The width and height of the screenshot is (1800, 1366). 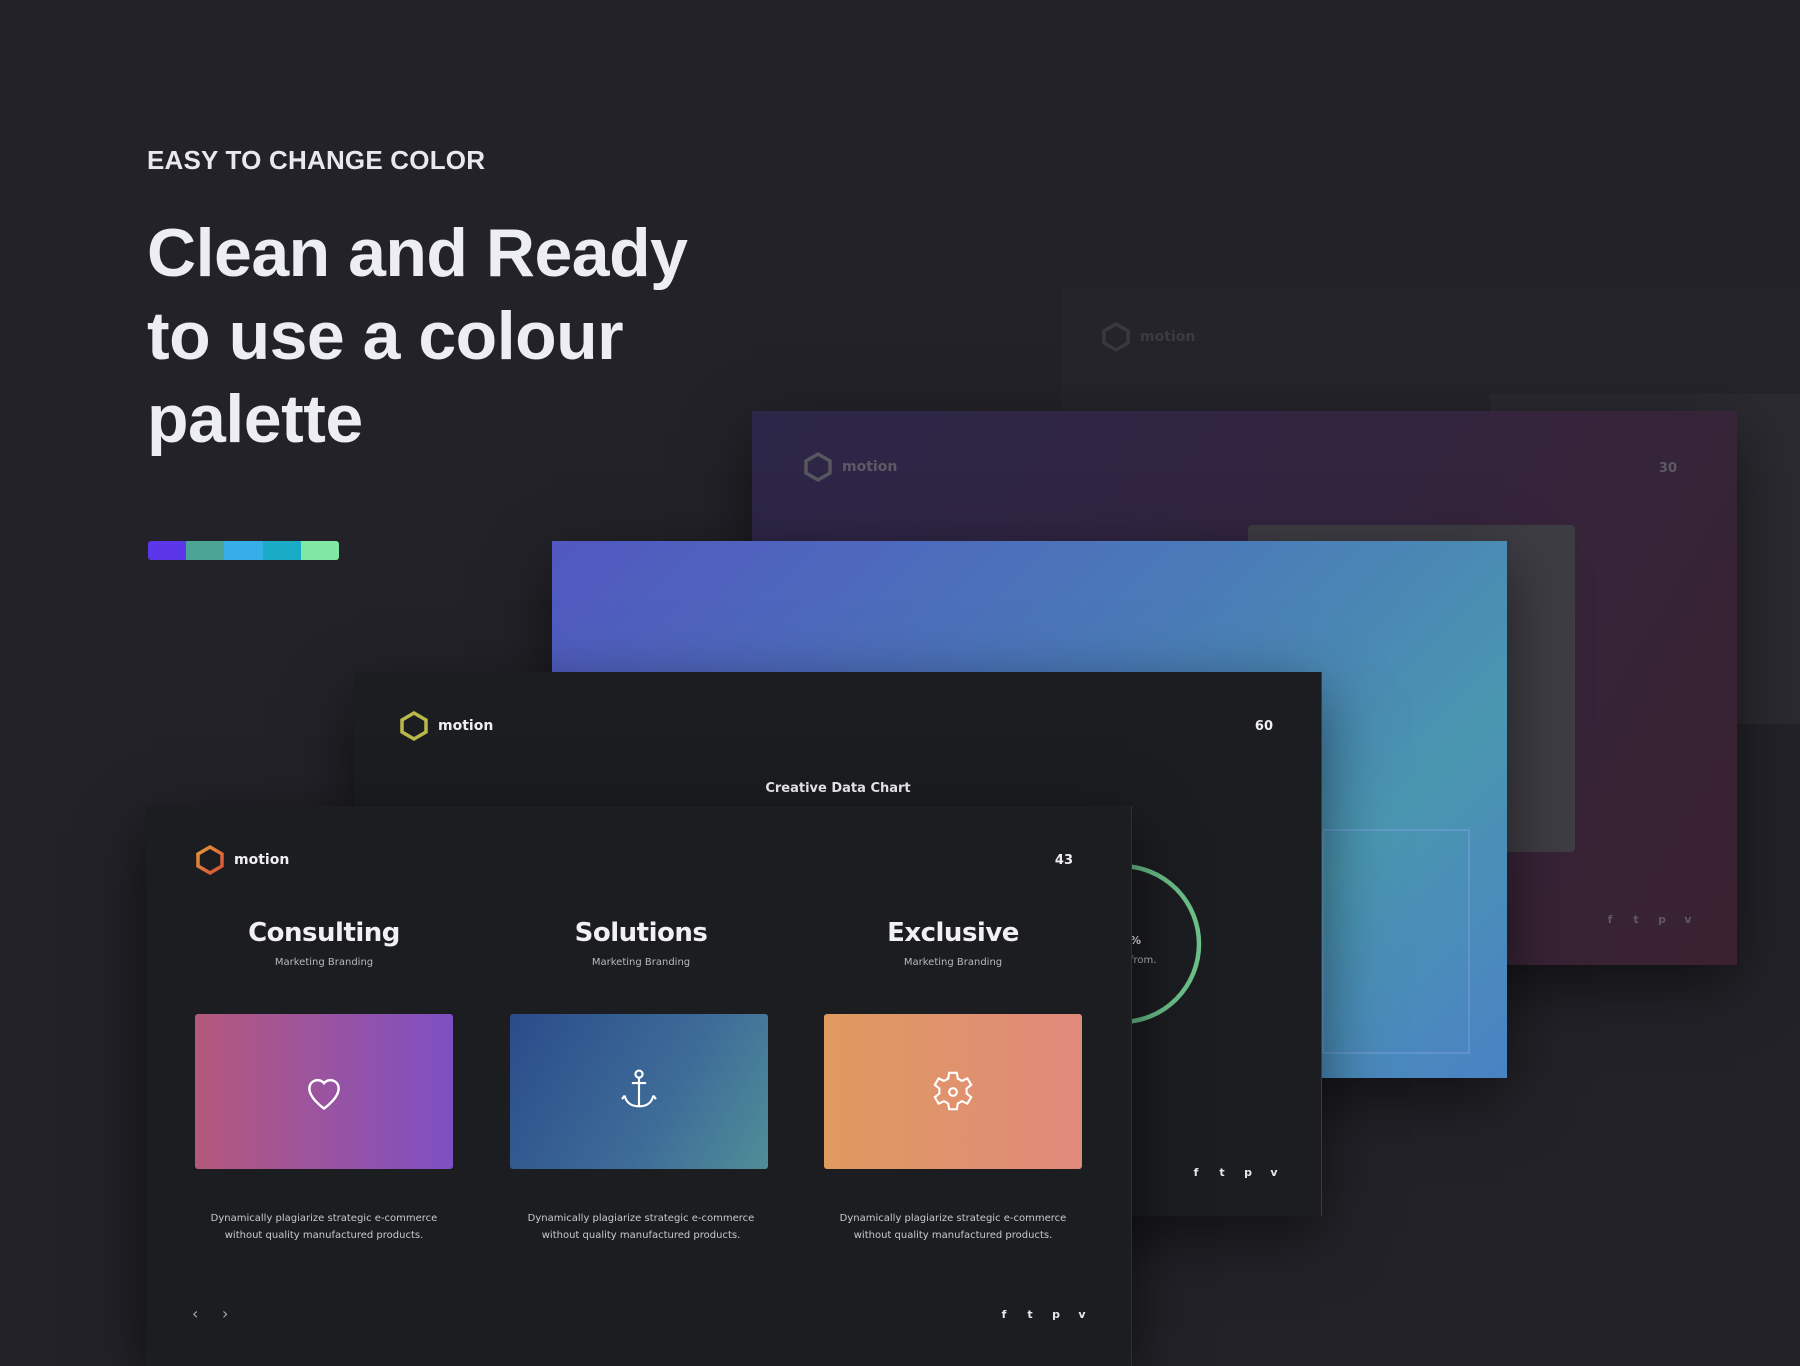 I want to click on column-title: Consulting, so click(x=324, y=933).